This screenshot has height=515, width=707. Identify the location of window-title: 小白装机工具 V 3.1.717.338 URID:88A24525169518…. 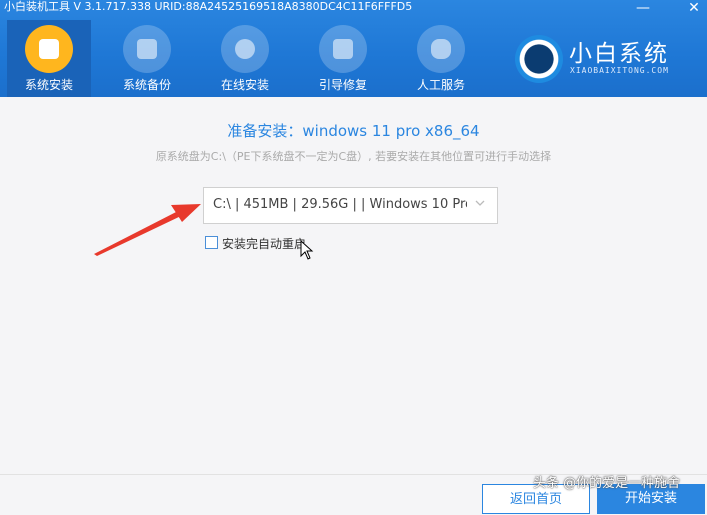
(208, 6).